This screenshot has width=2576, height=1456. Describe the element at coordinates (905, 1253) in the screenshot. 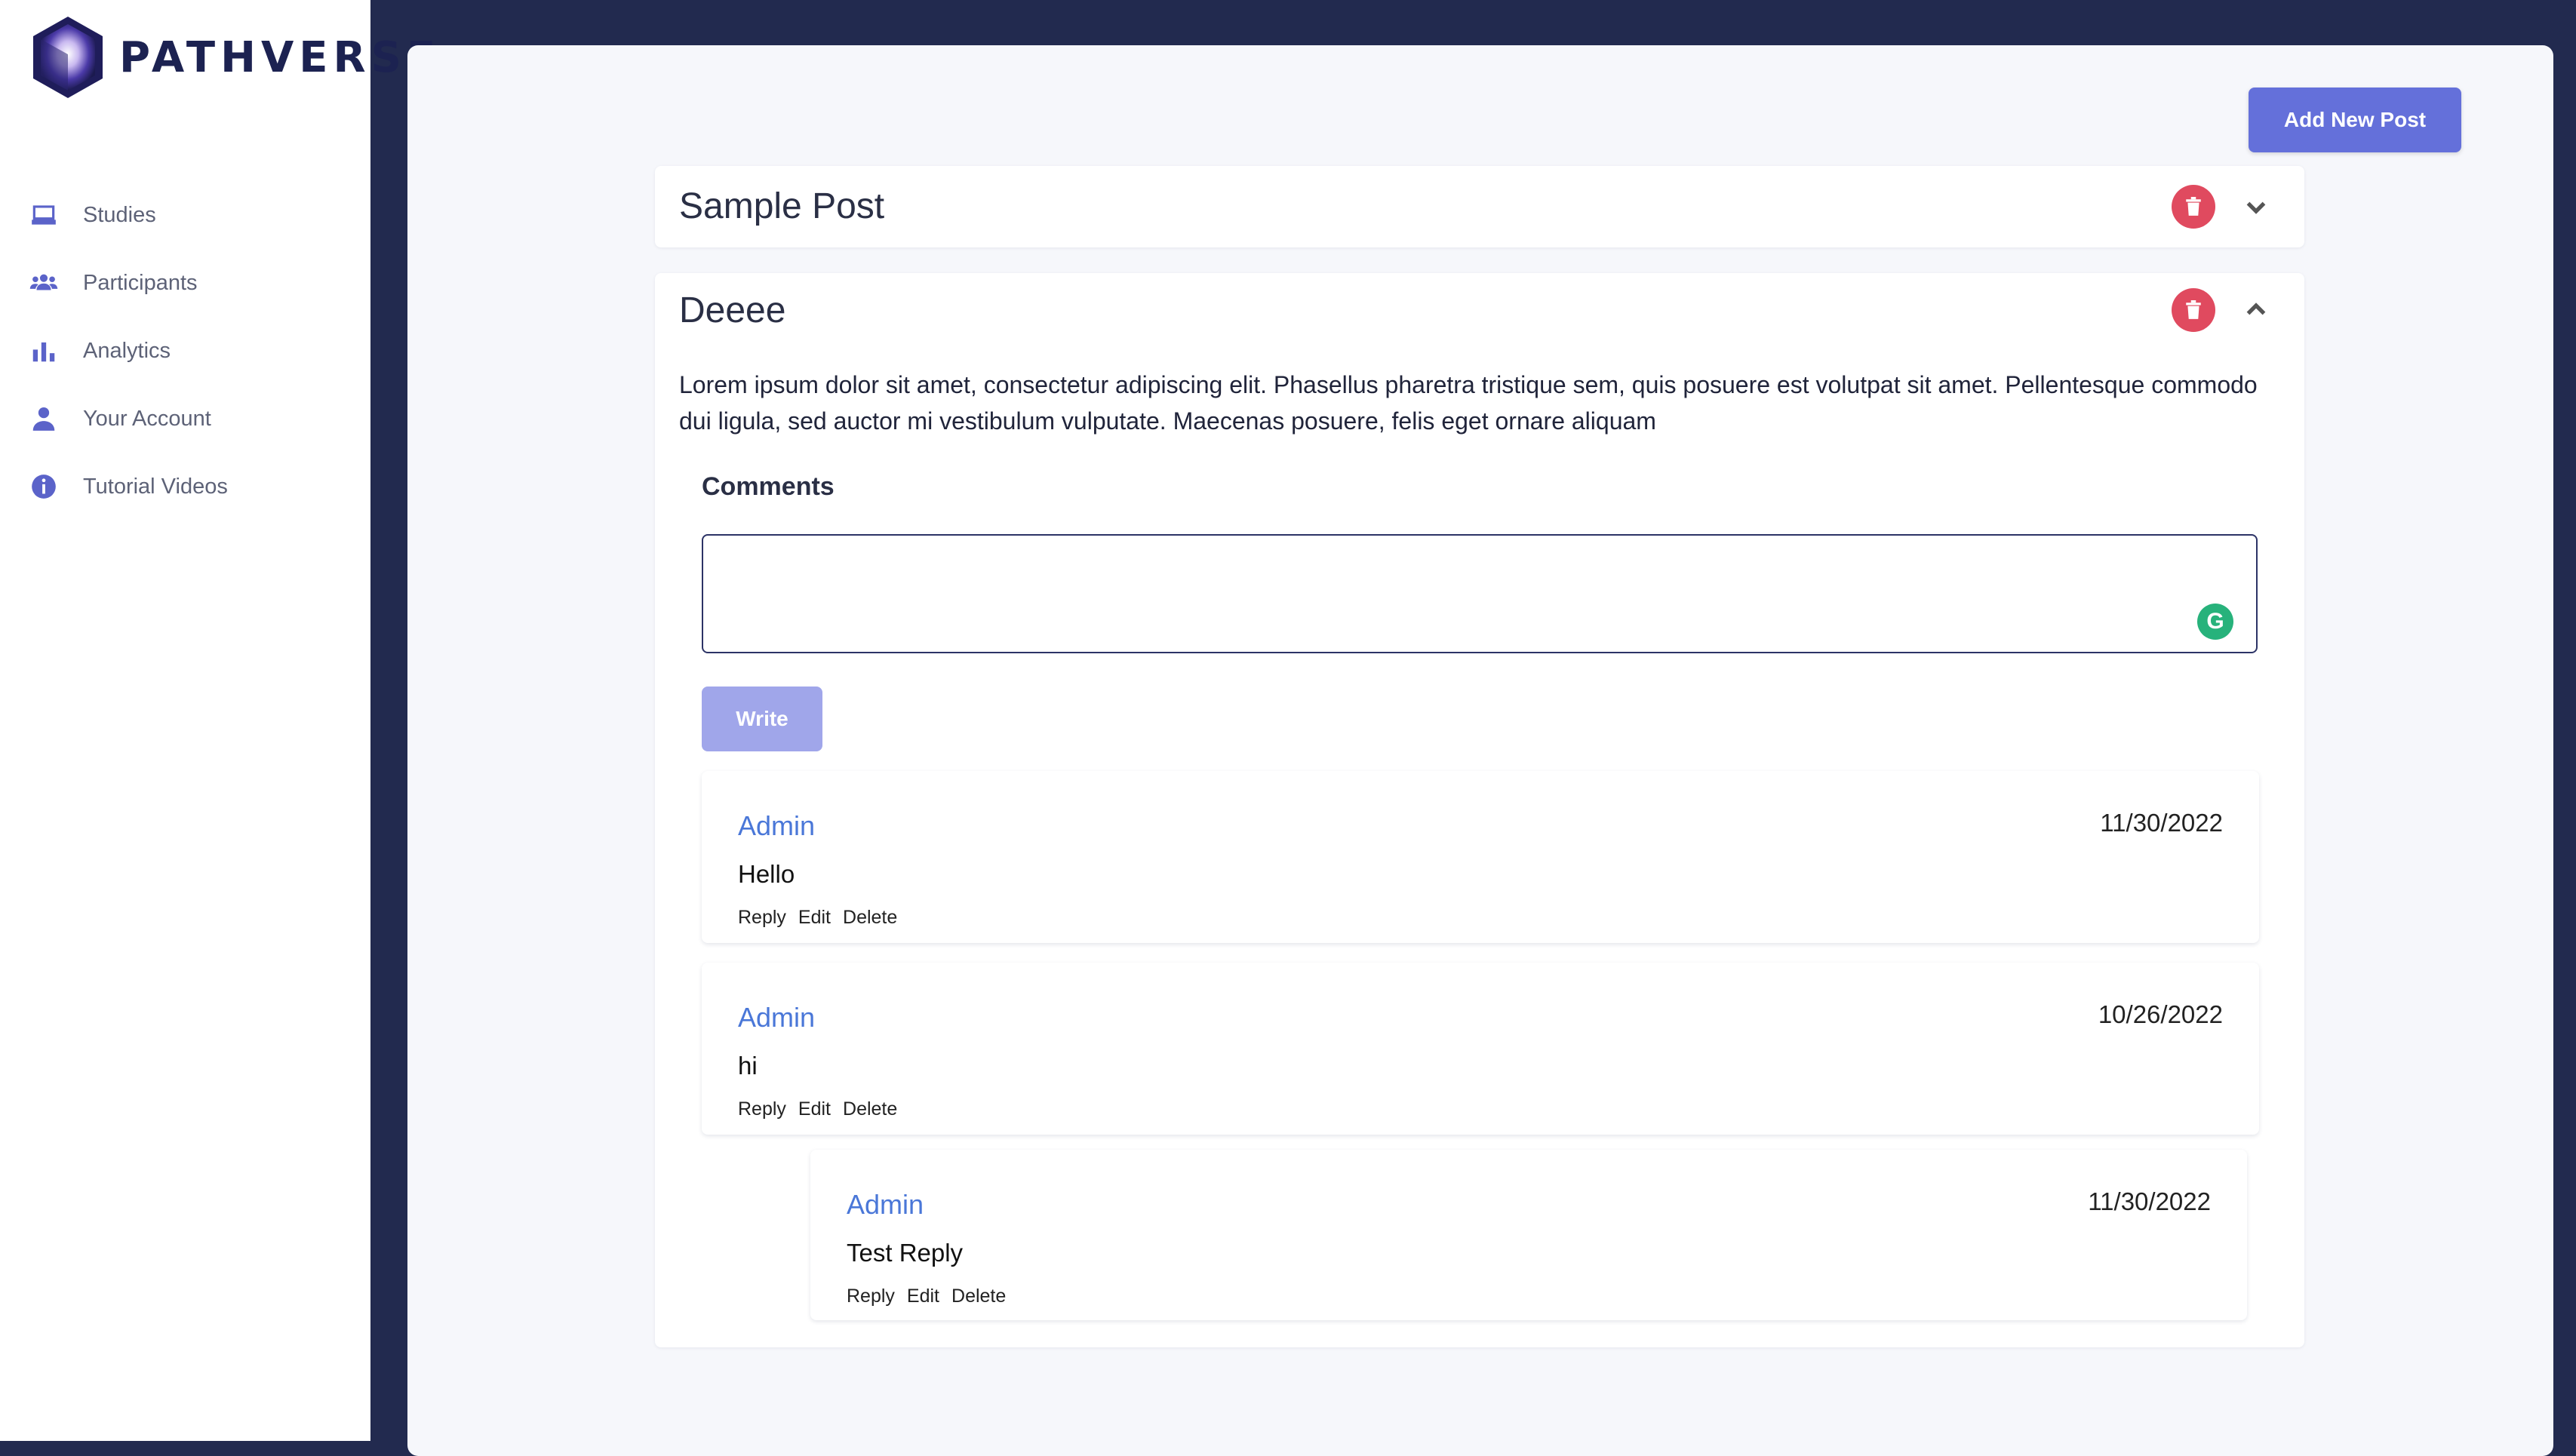

I see `comment-text: Test Reply` at that location.